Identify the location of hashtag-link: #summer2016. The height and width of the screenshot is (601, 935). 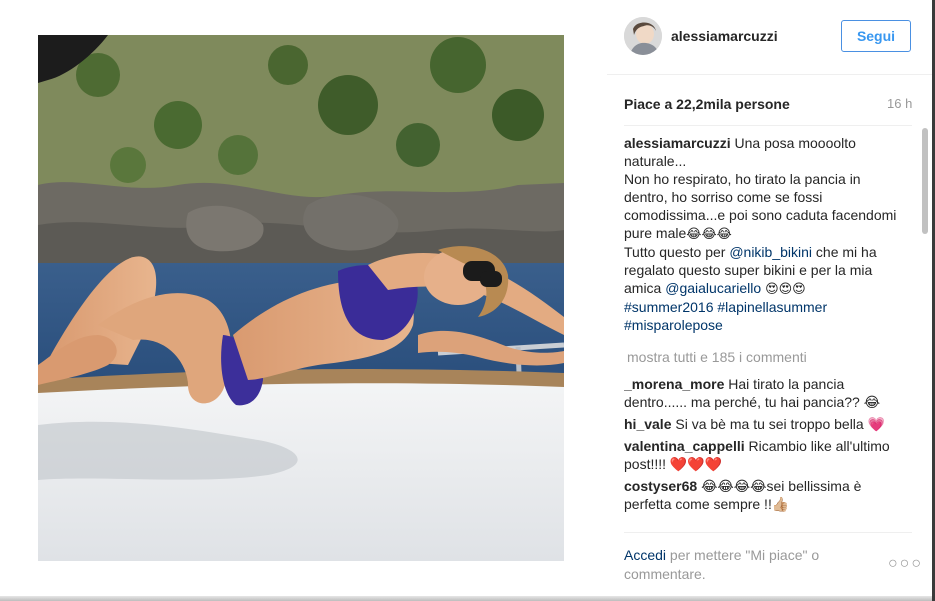
(669, 307).